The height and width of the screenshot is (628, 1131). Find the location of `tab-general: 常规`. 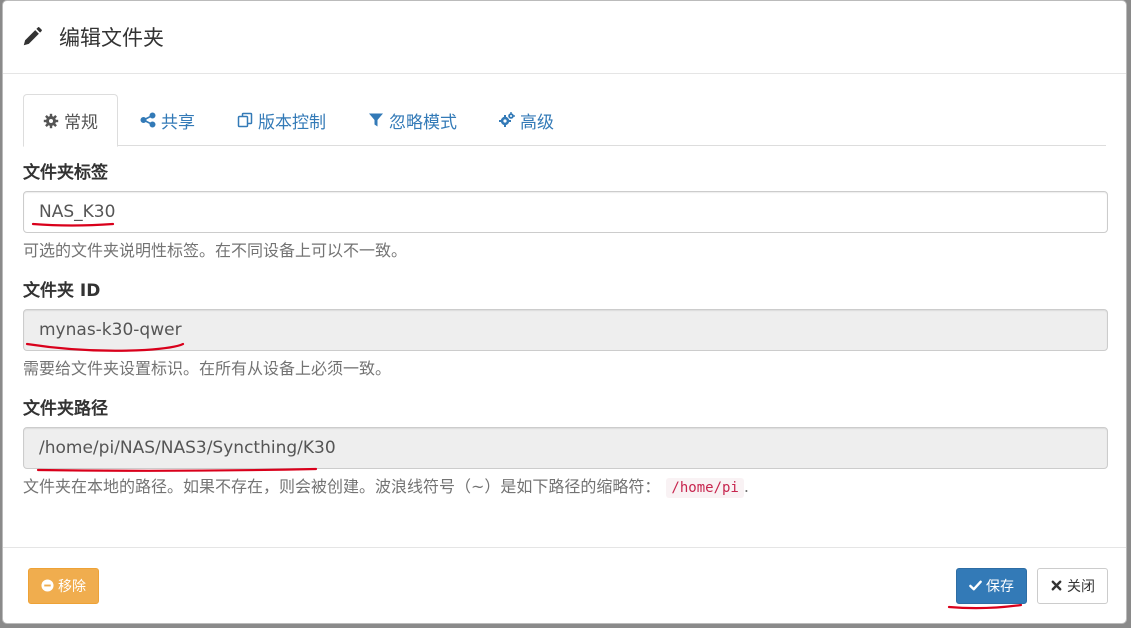

tab-general: 常规 is located at coordinates (70, 120).